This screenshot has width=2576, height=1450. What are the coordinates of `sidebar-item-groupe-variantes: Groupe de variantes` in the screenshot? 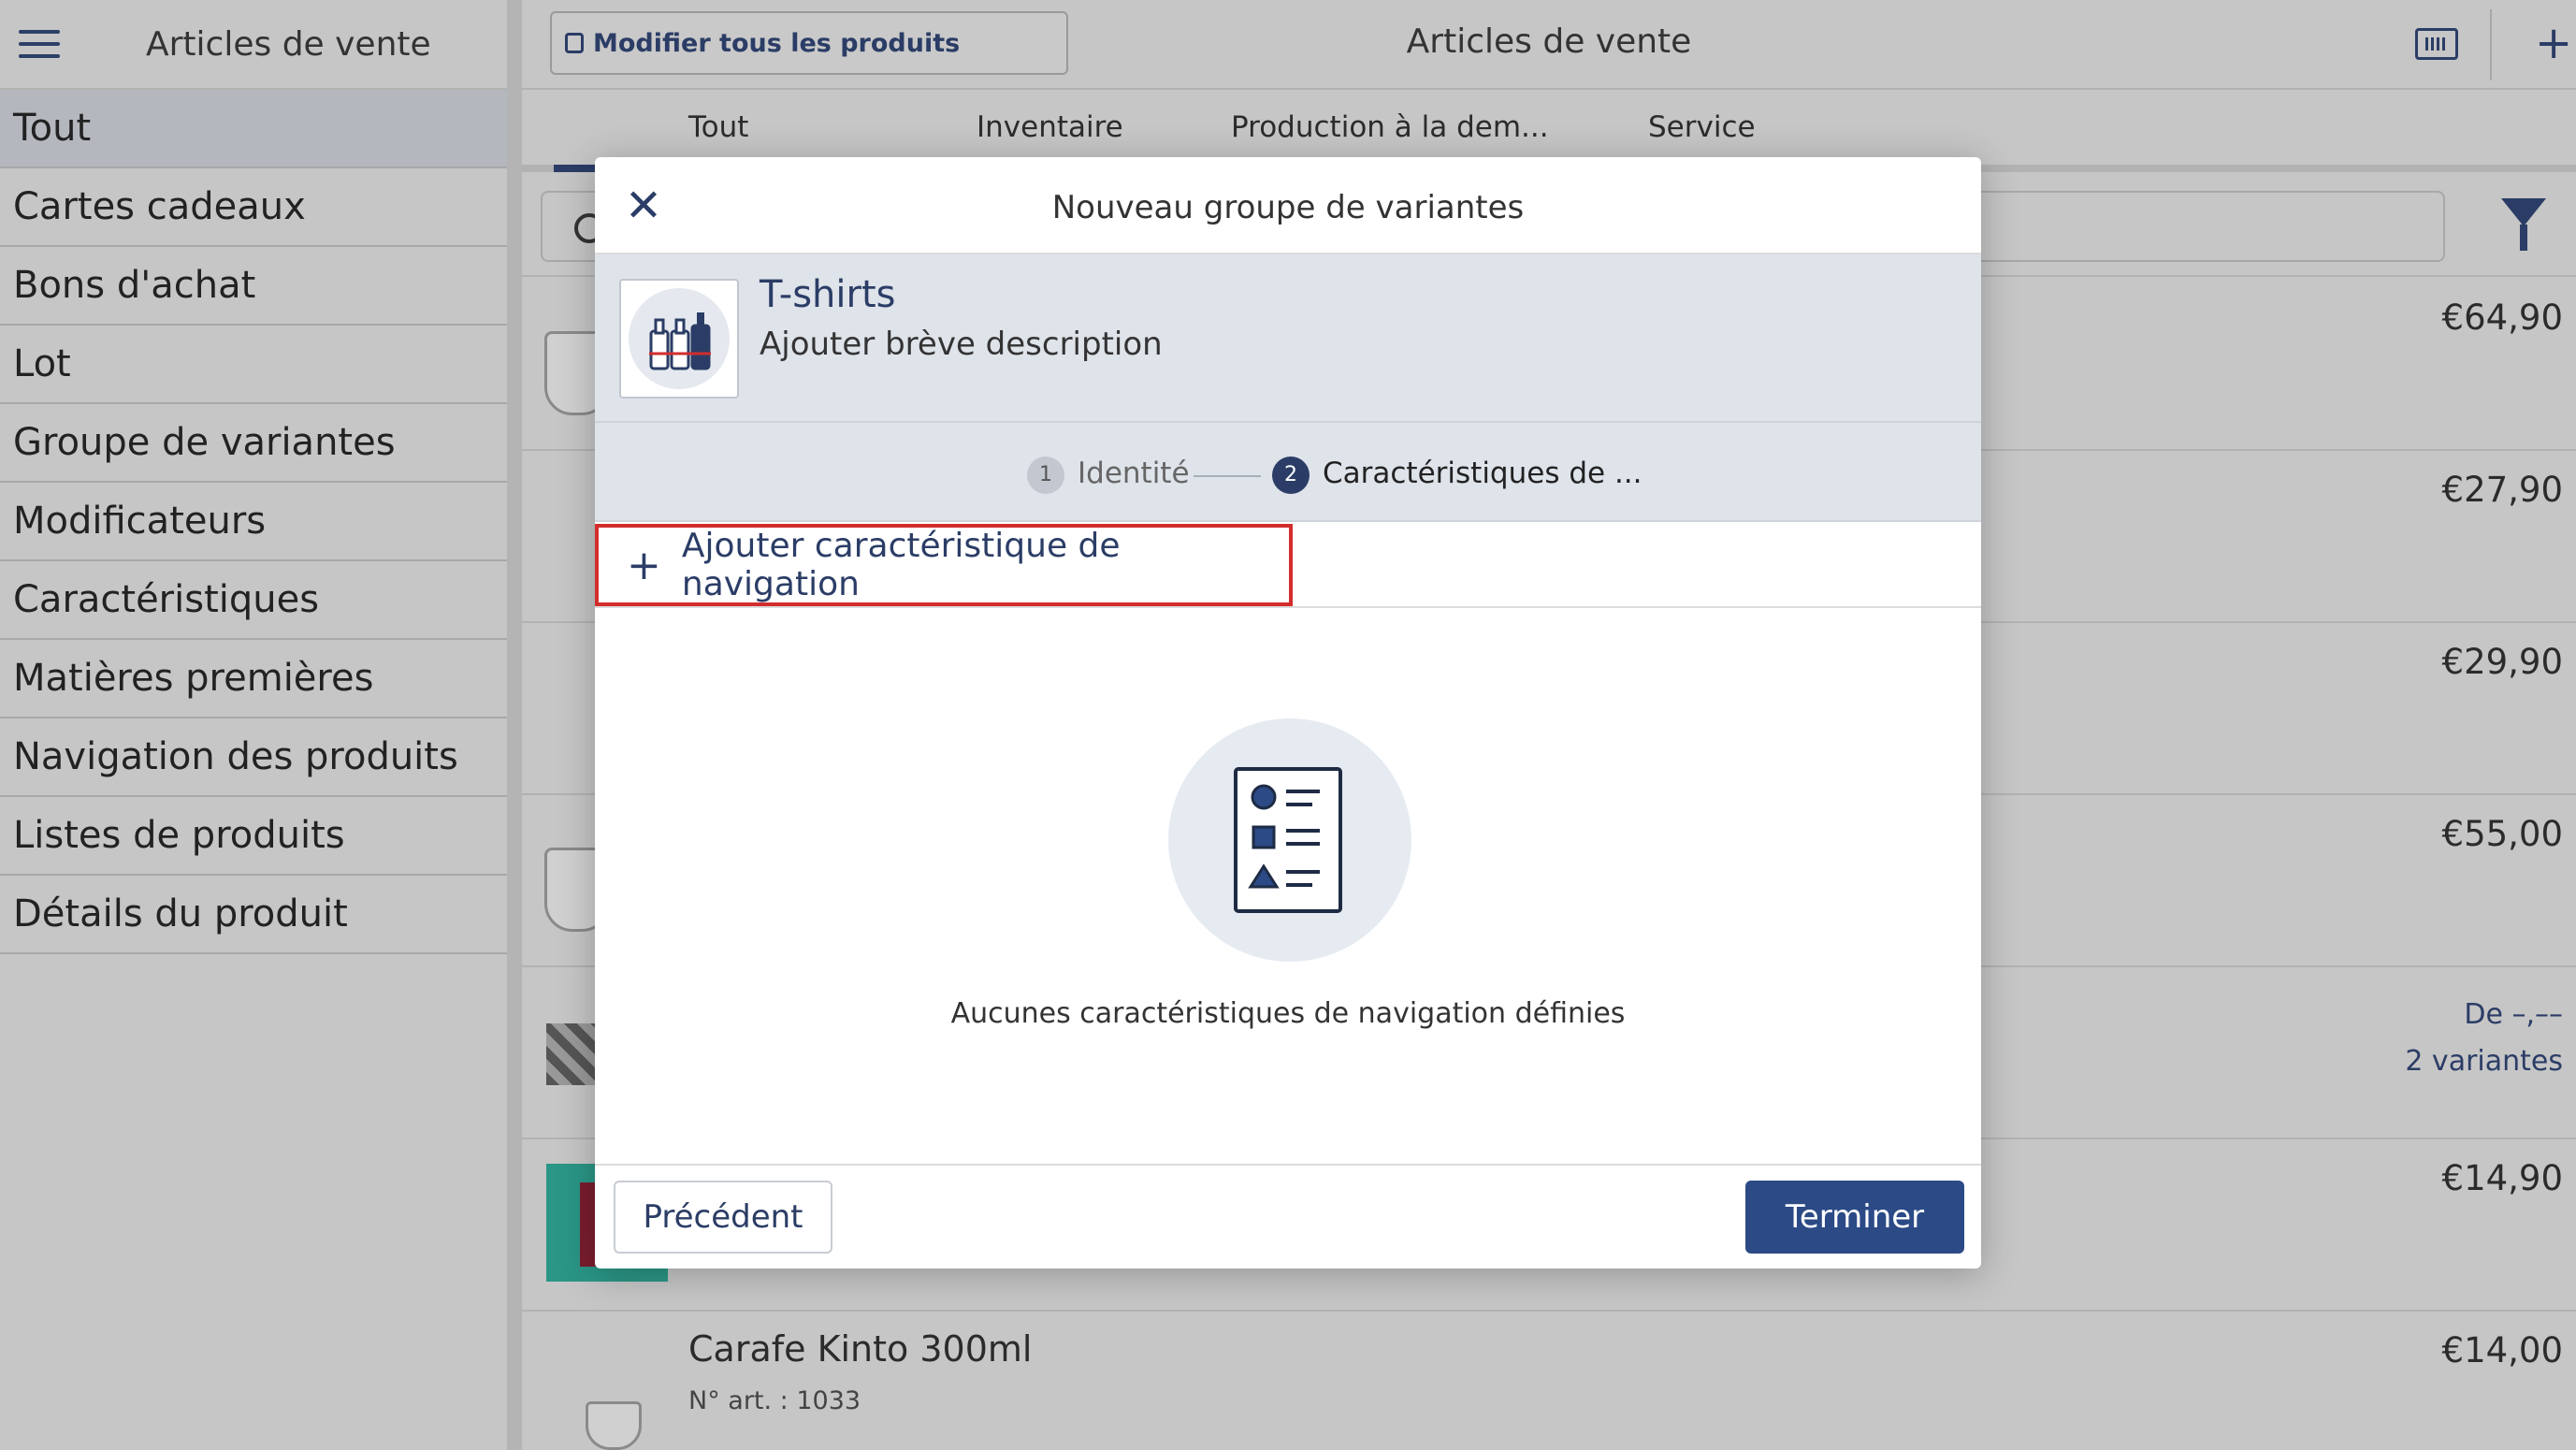 It's located at (253, 443).